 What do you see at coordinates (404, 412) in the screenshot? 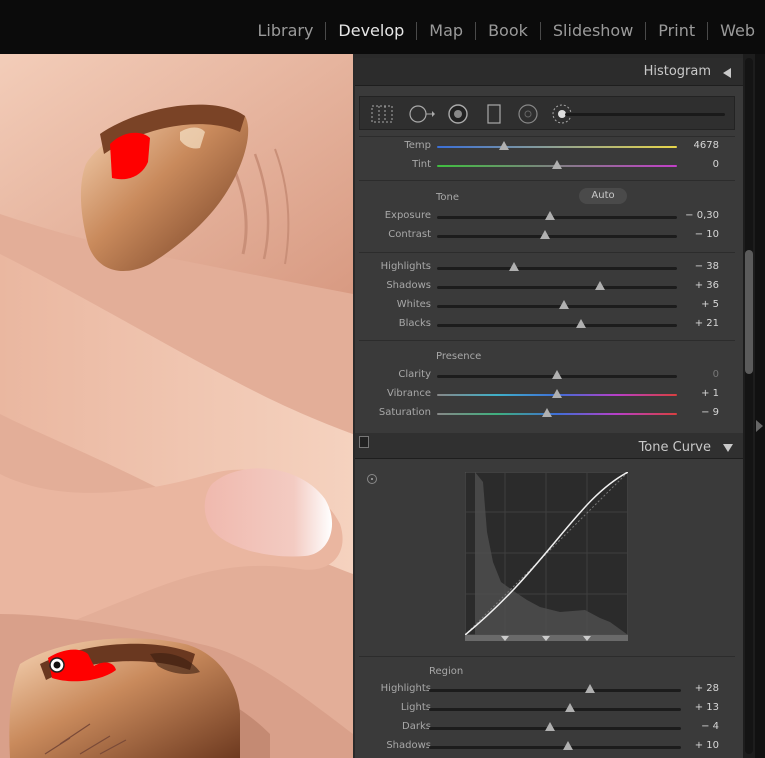
I see `saturation-label: Saturation` at bounding box center [404, 412].